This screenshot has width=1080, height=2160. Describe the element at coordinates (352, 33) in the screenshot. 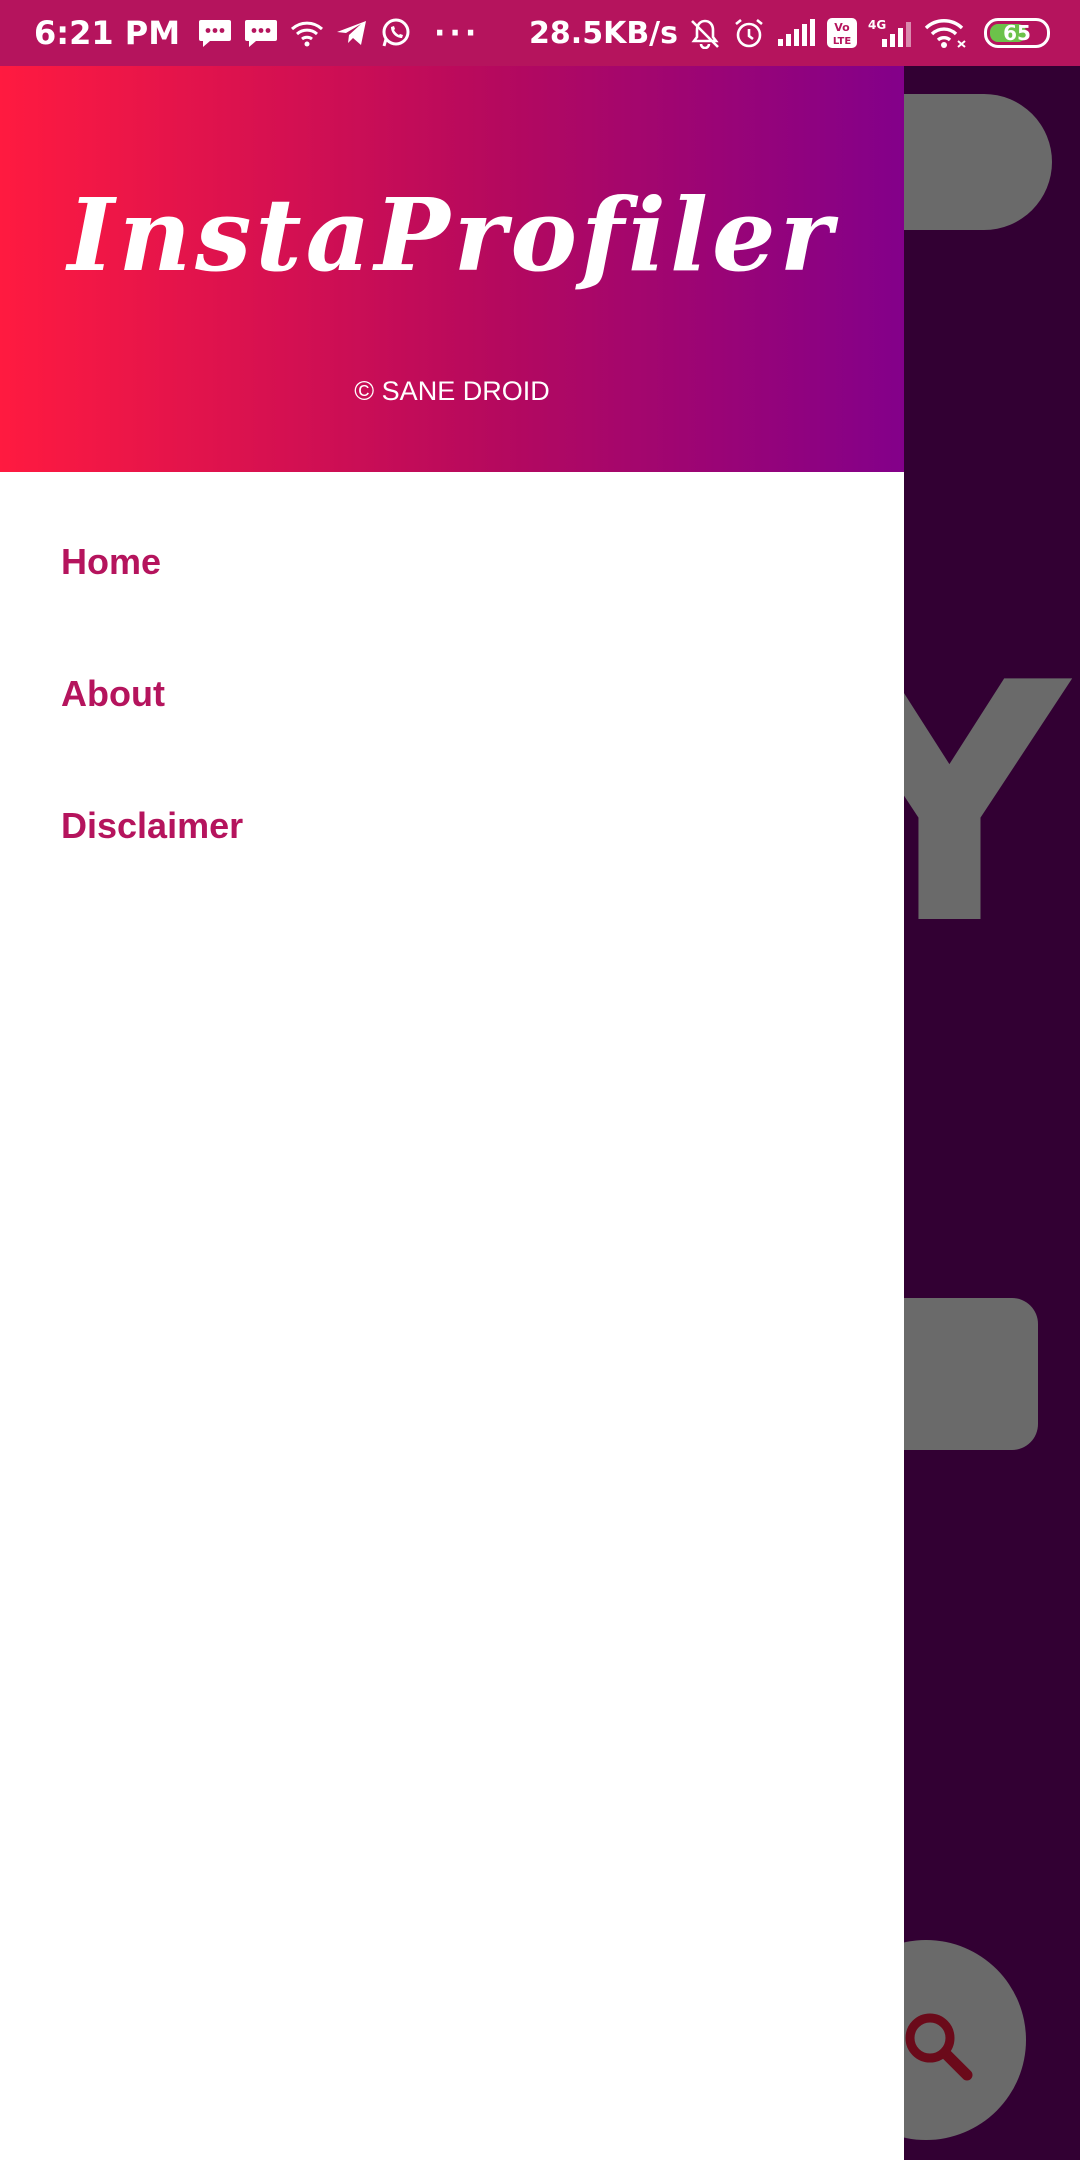

I see `telegram-icon` at that location.